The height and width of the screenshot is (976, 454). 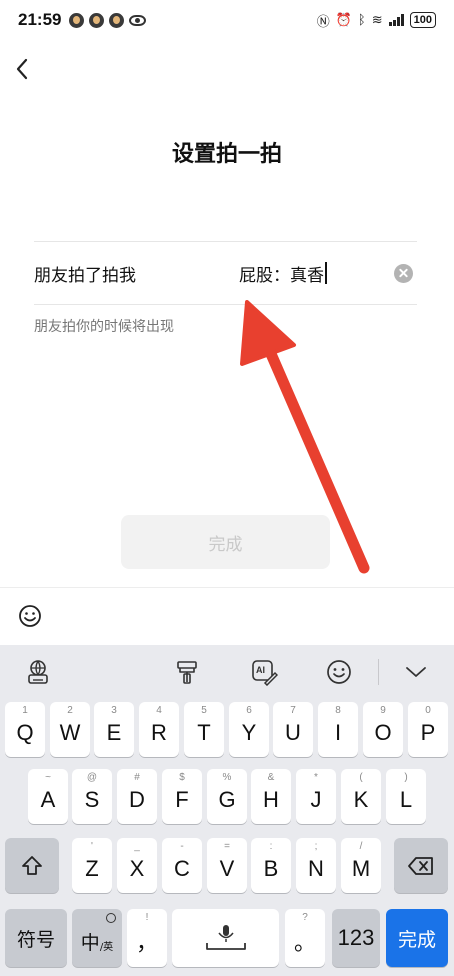 What do you see at coordinates (227, 671) in the screenshot?
I see `keyboard-toolbar: AI` at bounding box center [227, 671].